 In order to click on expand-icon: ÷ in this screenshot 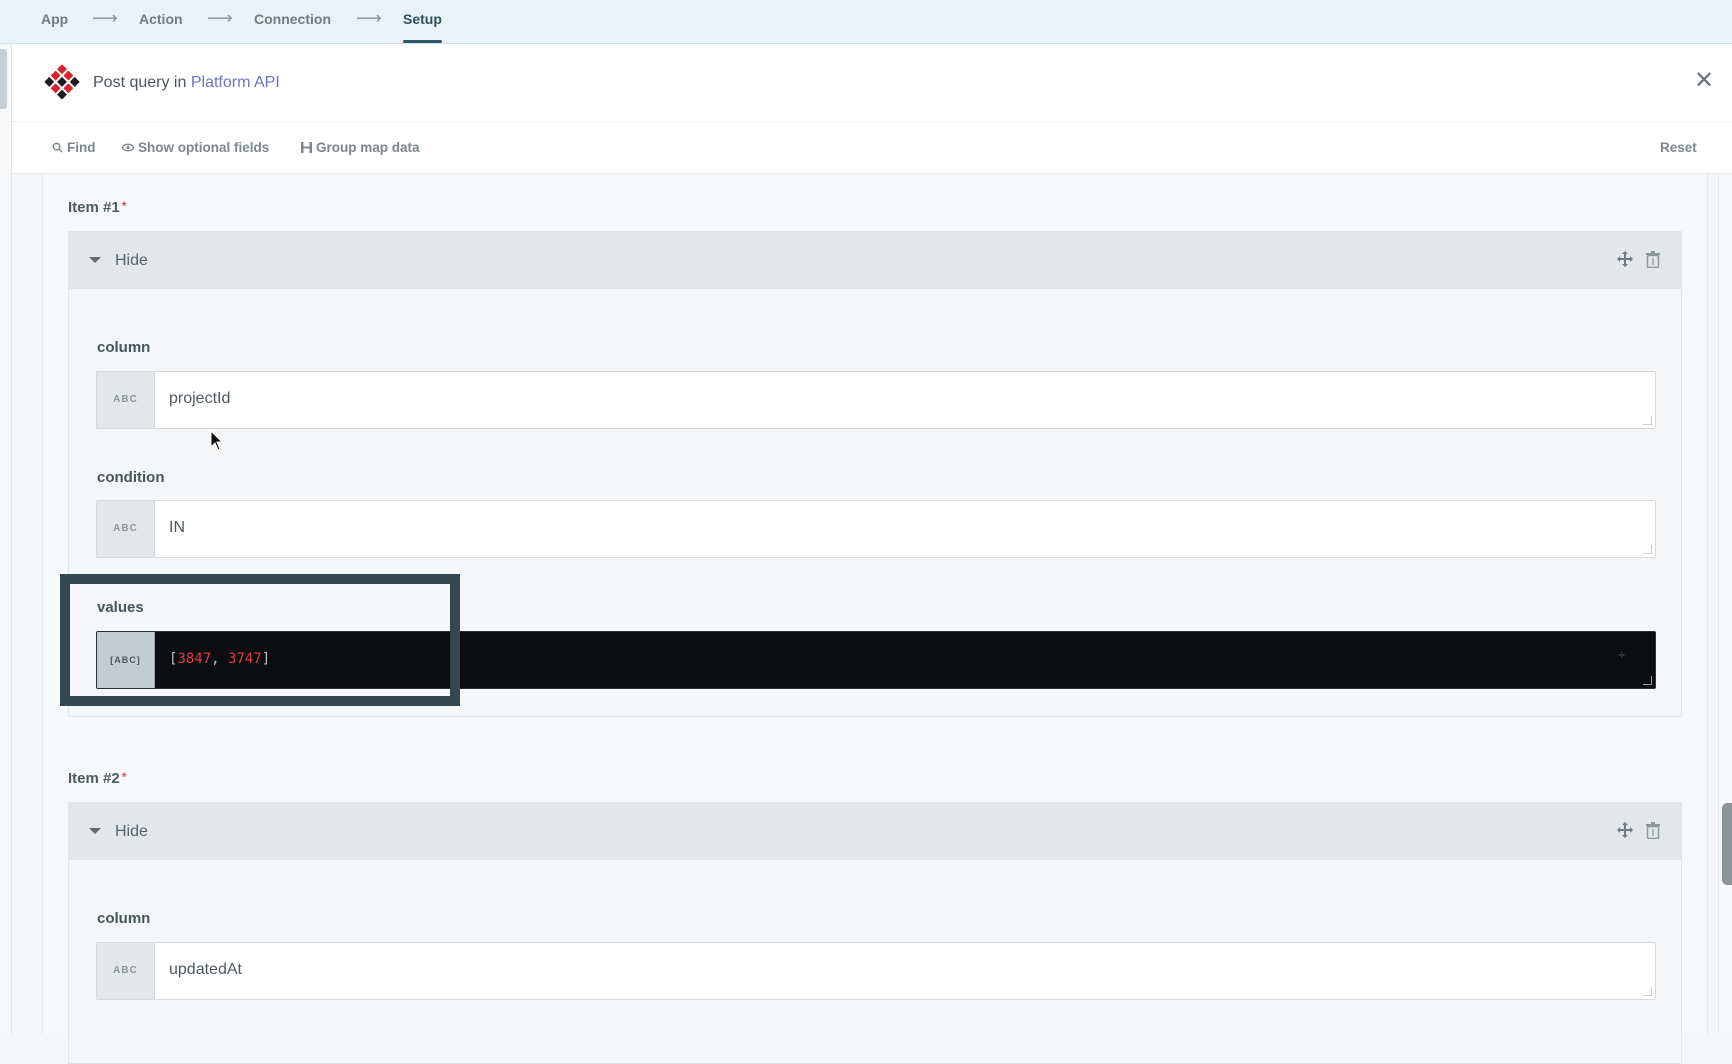, I will do `click(1621, 655)`.